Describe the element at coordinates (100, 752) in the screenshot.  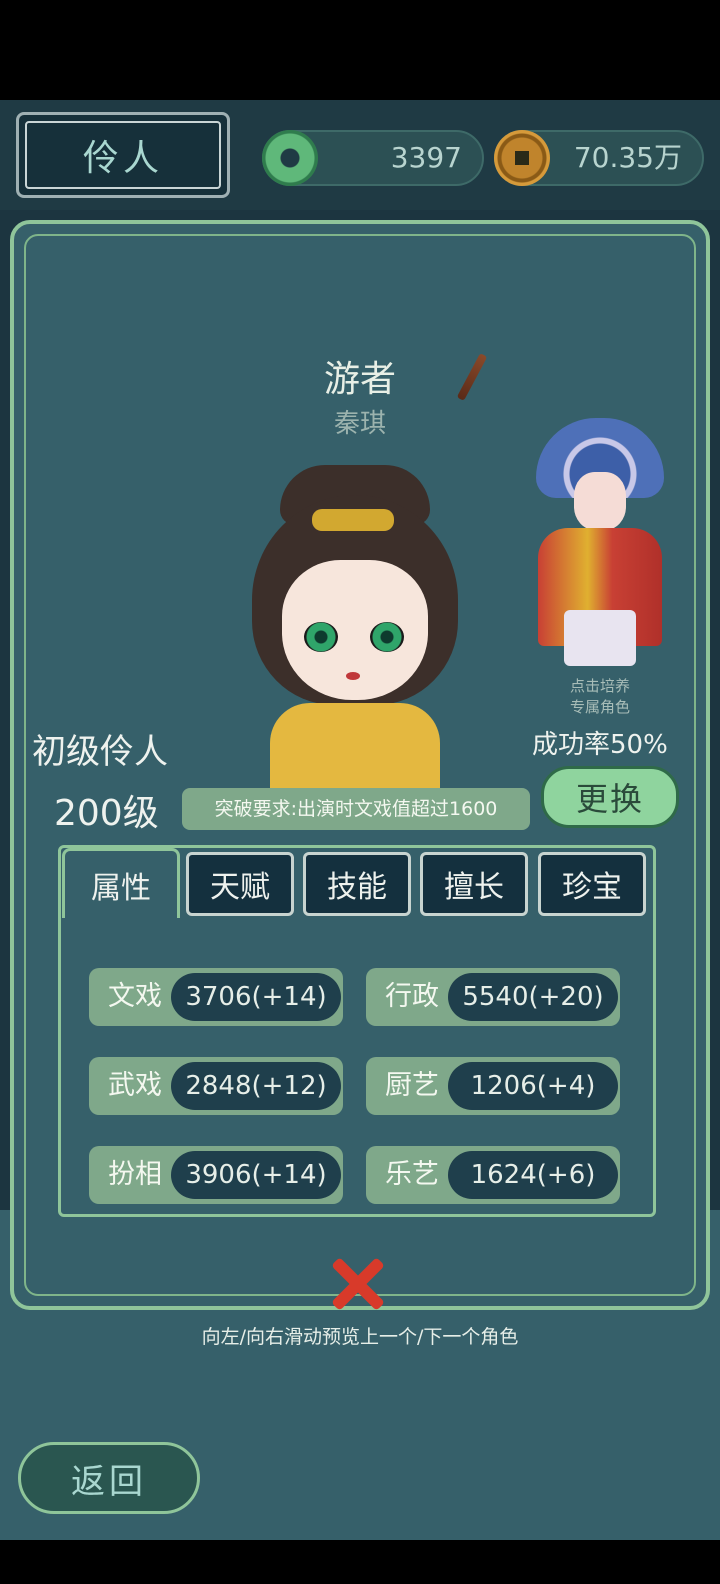
I see `character-rank: 初级伶人` at that location.